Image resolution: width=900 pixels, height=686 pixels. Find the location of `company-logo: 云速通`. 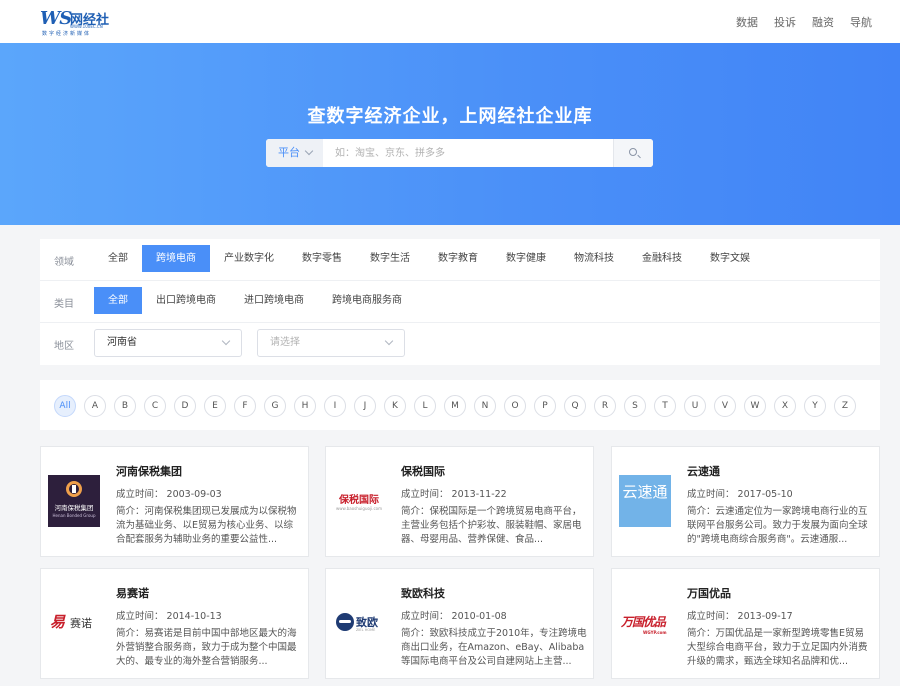

company-logo: 云速通 is located at coordinates (645, 501).